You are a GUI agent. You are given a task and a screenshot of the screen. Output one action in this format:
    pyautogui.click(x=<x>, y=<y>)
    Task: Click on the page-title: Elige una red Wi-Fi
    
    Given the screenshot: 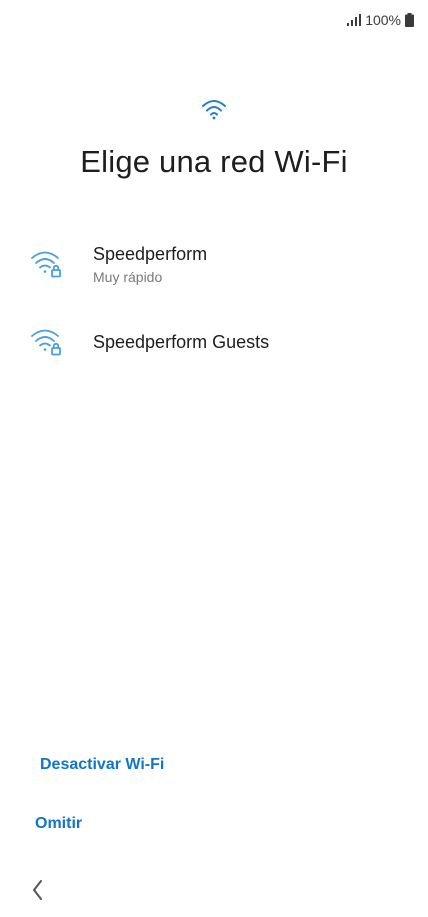 What is the action you would take?
    pyautogui.click(x=214, y=161)
    